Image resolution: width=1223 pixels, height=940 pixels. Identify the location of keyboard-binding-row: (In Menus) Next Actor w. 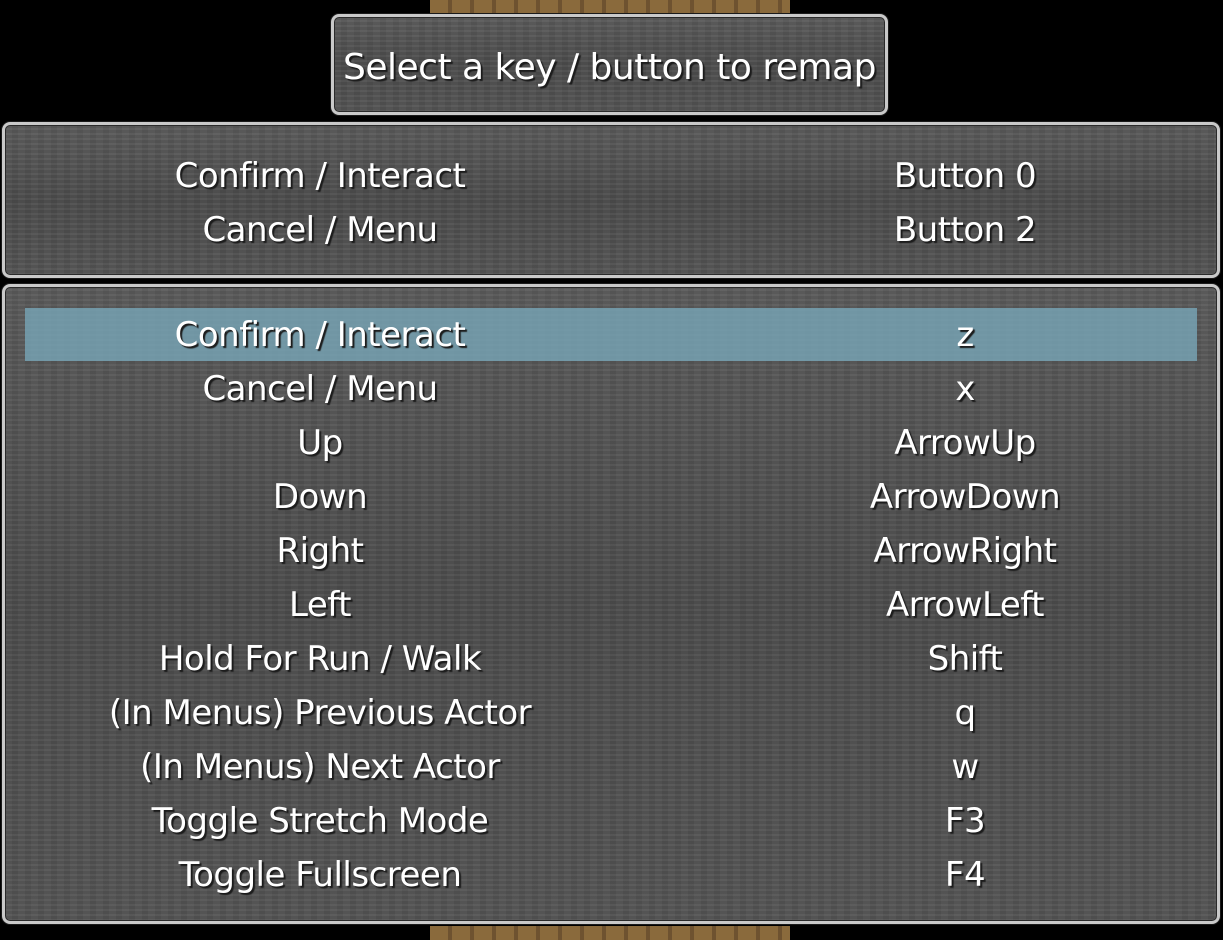
(611, 767).